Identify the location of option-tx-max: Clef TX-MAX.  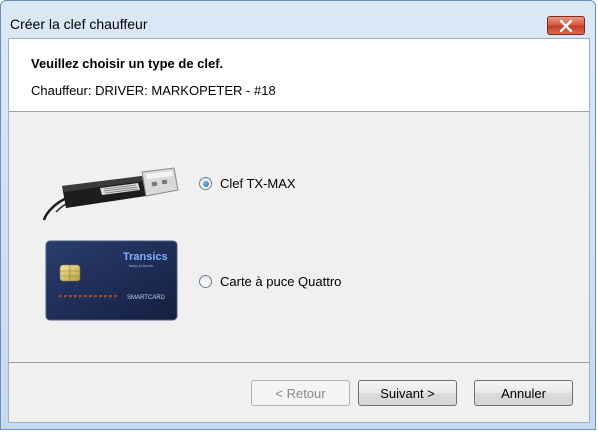
(247, 183).